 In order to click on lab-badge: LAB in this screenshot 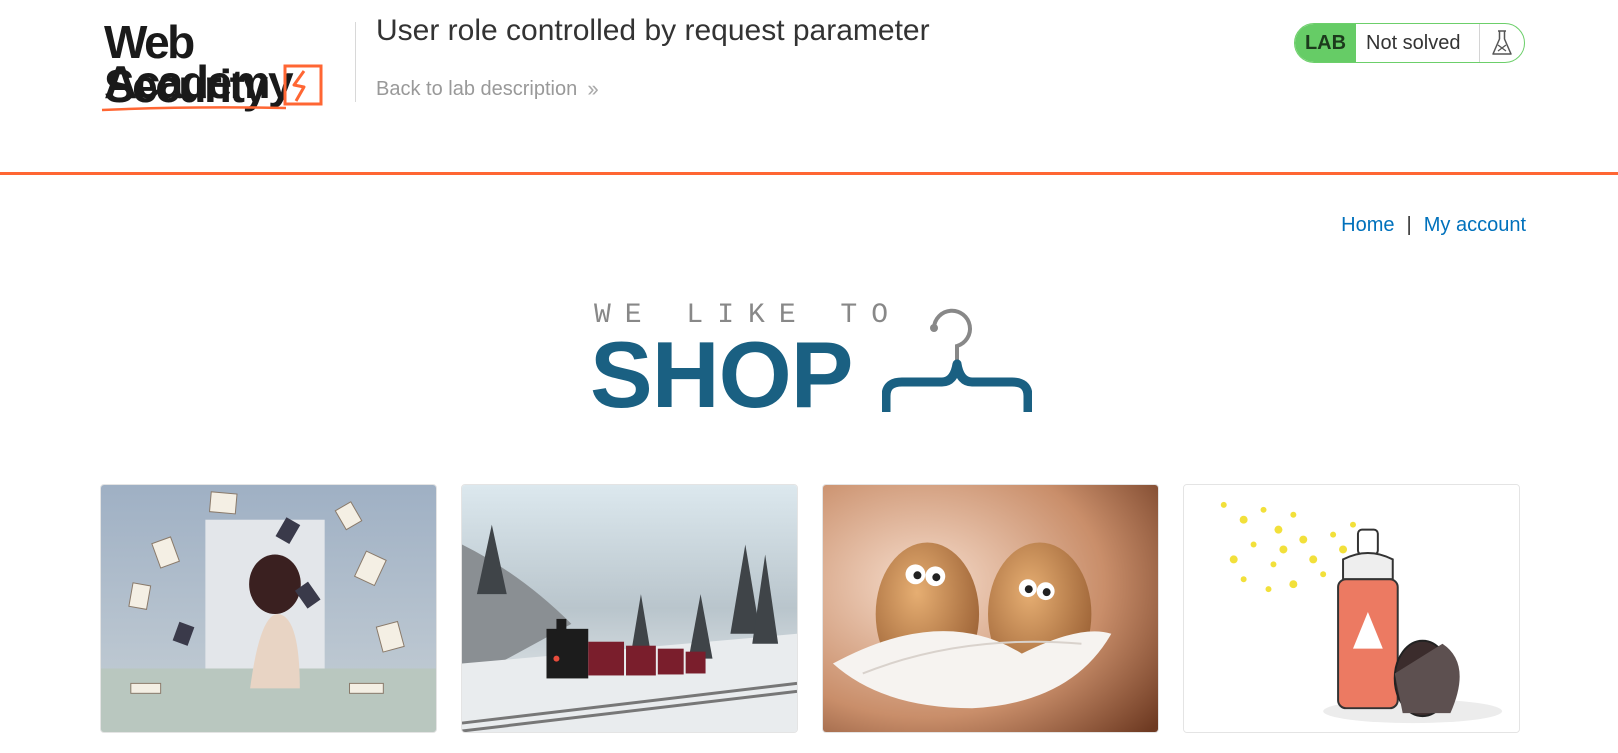, I will do `click(1325, 43)`.